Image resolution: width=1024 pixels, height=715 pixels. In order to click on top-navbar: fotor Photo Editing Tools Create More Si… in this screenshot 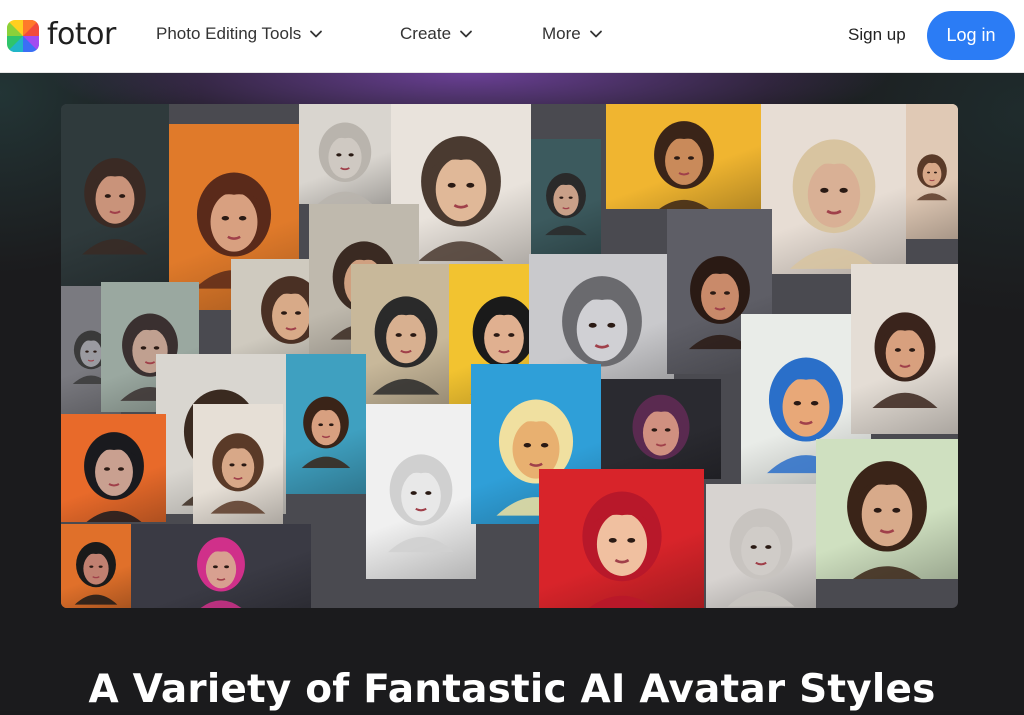, I will do `click(512, 36)`.